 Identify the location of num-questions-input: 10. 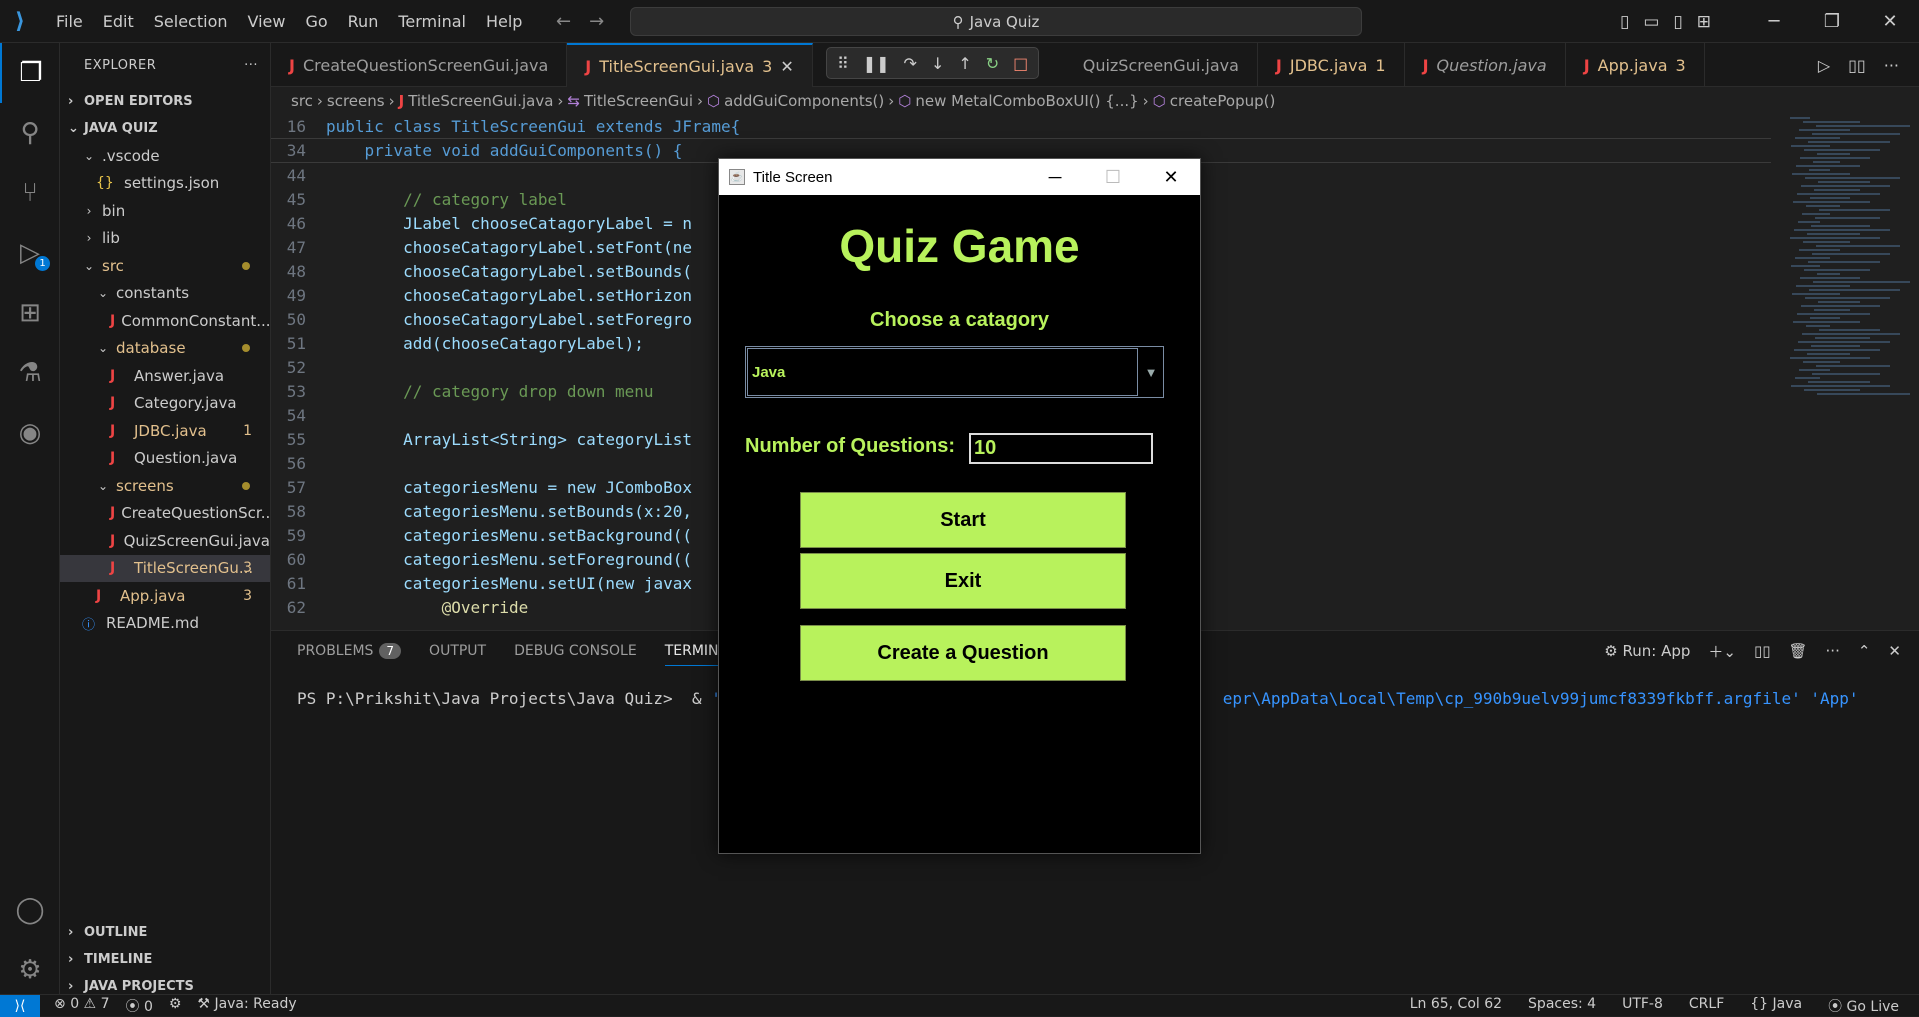
(1061, 448).